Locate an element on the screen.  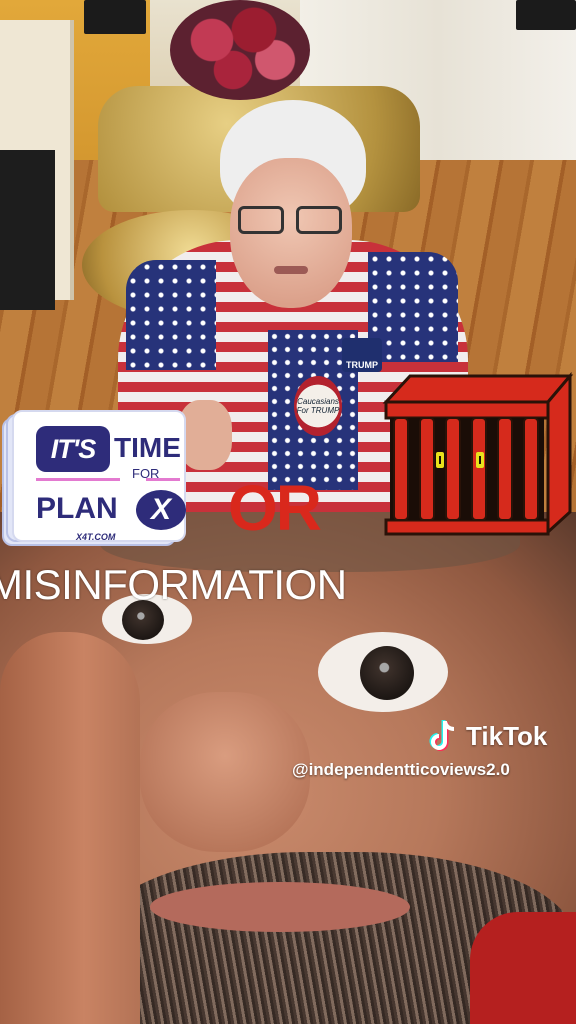
face is located at coordinates (291, 233).